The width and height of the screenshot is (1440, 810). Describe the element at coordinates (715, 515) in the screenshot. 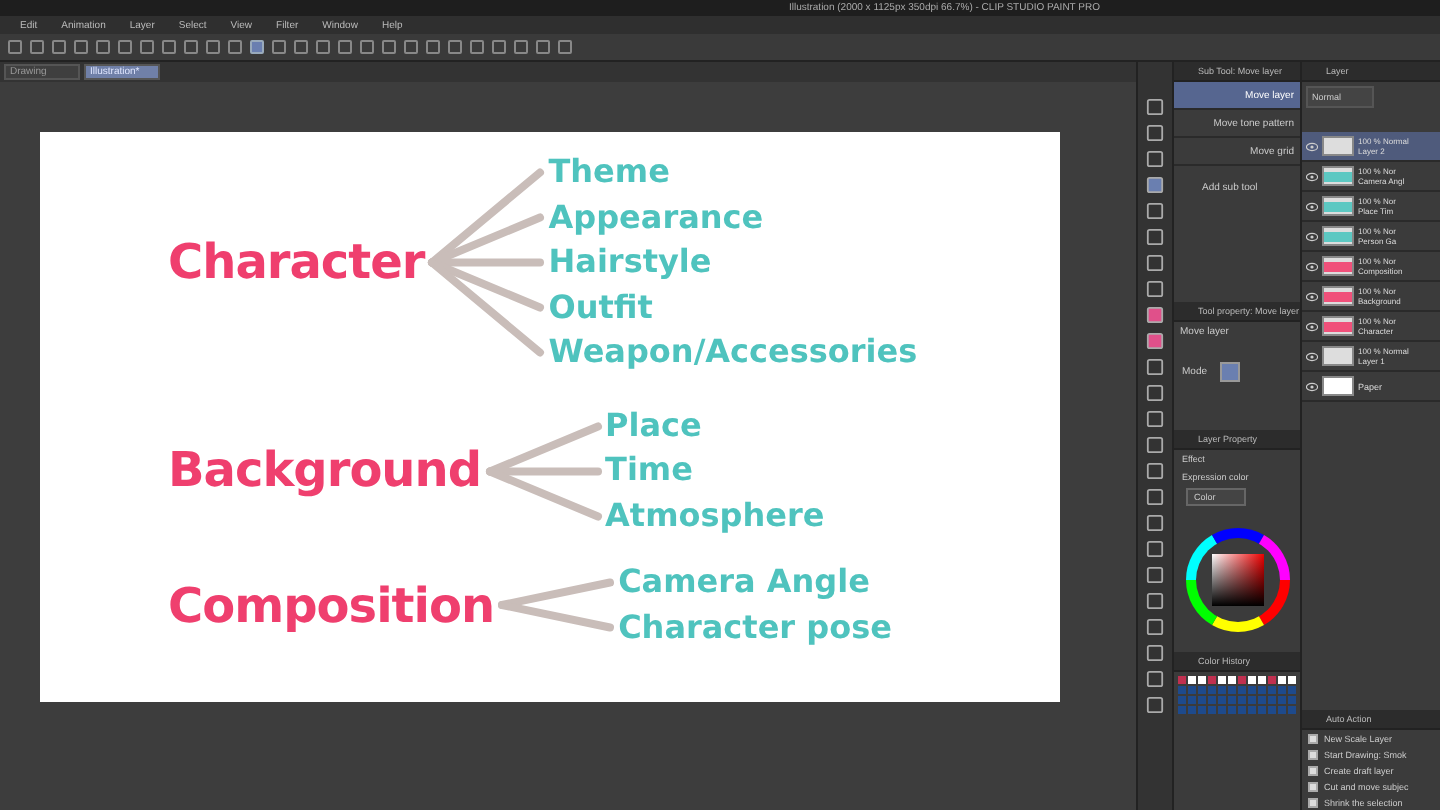

I see `mindmap-item: Atmosphere` at that location.